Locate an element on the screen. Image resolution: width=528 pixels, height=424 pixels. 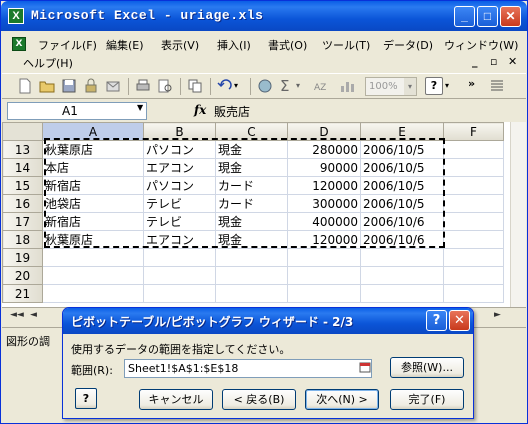
permission-icon is located at coordinates (91, 86).